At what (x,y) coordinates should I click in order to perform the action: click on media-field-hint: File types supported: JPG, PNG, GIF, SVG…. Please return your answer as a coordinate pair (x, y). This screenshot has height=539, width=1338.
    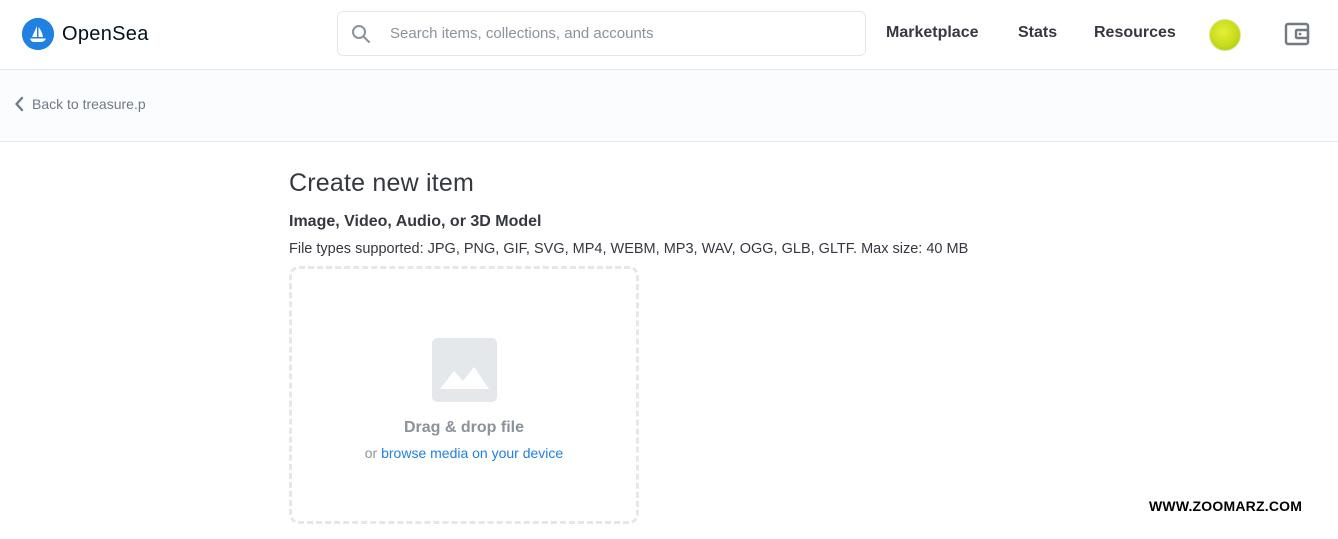
    Looking at the image, I should click on (629, 249).